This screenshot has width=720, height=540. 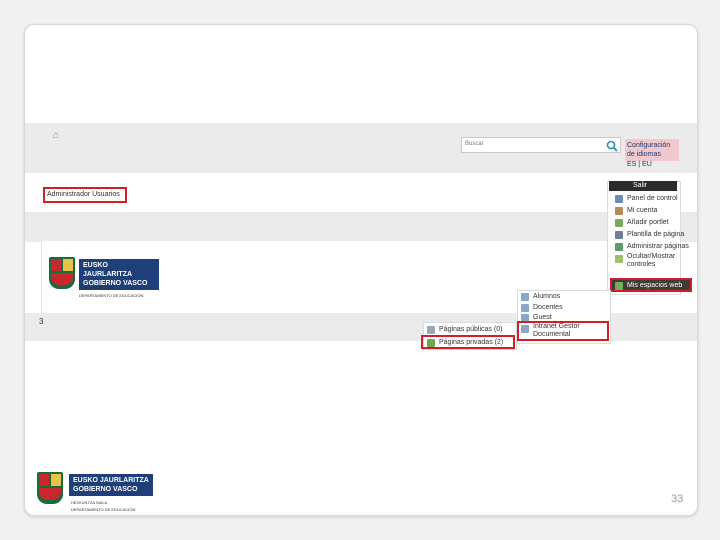 I want to click on footer-logo-sub1: HEZKUNTZA SAILA, so click(x=89, y=502).